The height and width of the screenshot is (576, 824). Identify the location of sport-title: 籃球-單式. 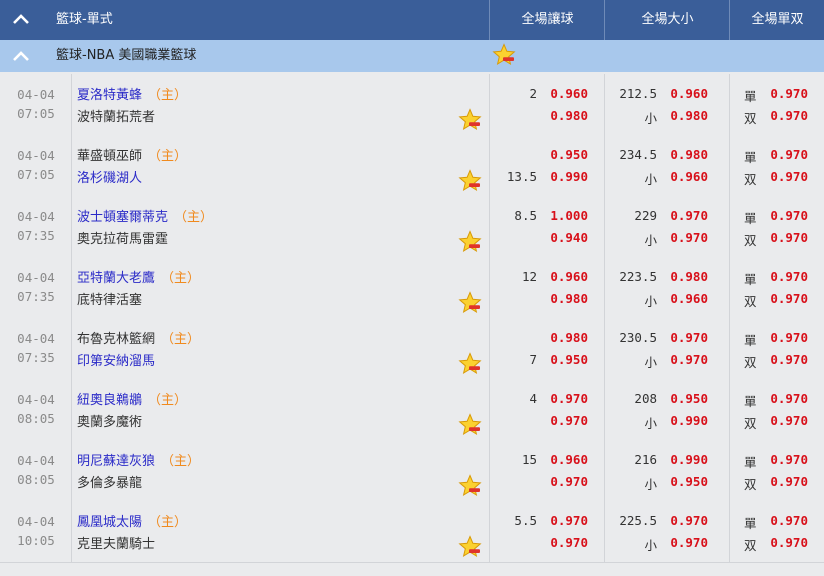
(84, 19).